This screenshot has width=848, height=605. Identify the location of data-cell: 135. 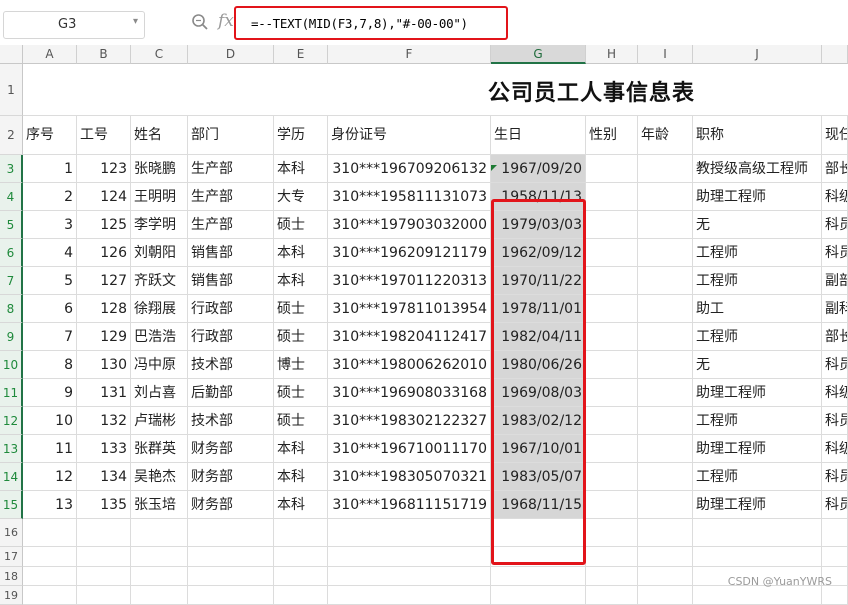
(104, 505).